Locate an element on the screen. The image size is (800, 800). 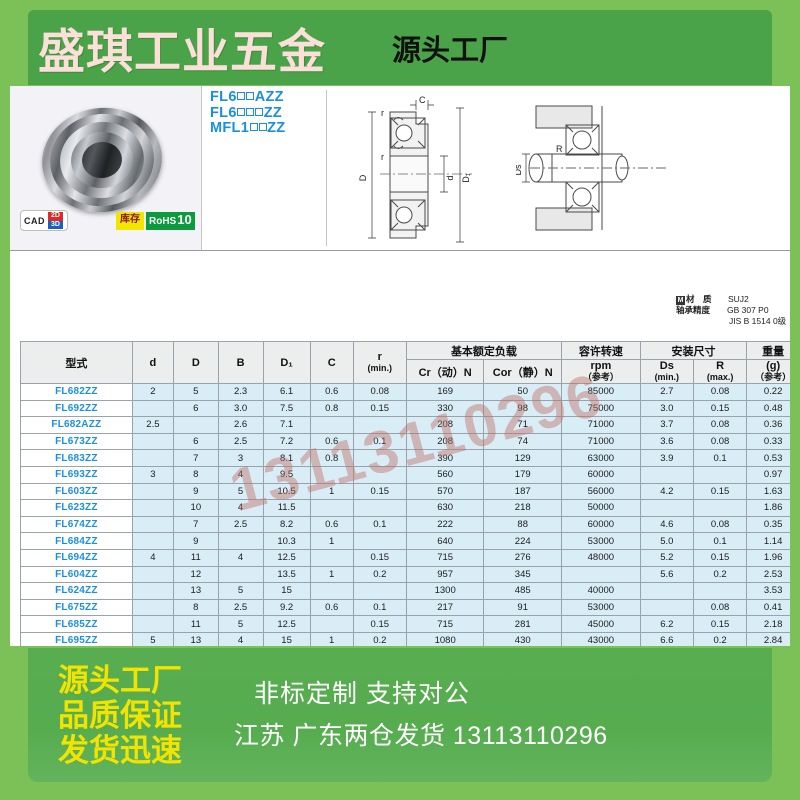
cell-w: 2.84 is located at coordinates (768, 638).